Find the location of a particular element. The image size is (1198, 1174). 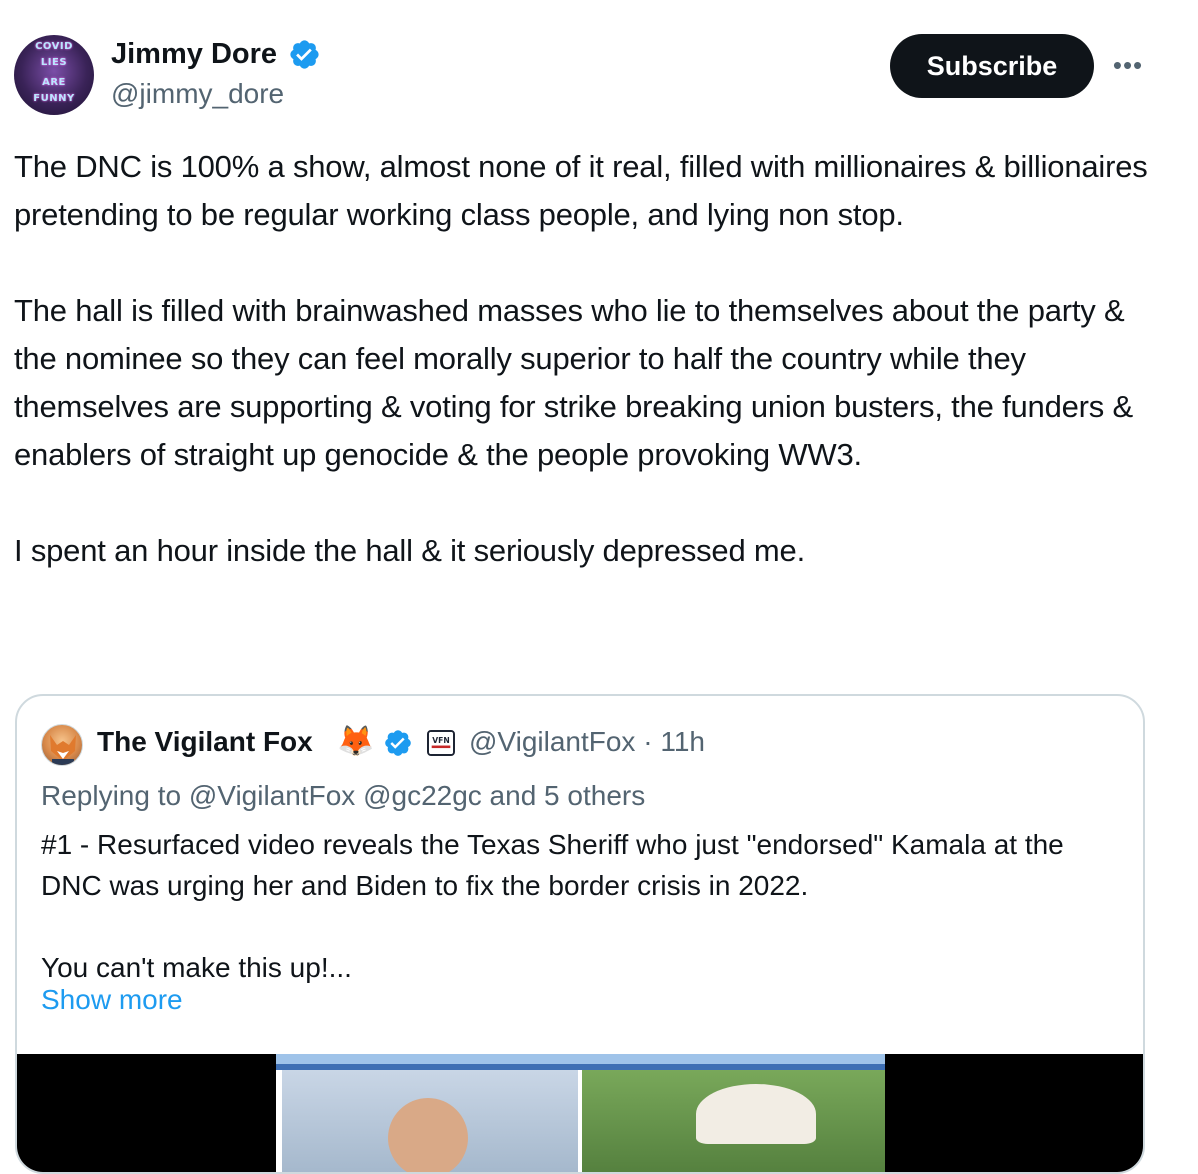

show-more-link: Show more is located at coordinates (112, 1000).